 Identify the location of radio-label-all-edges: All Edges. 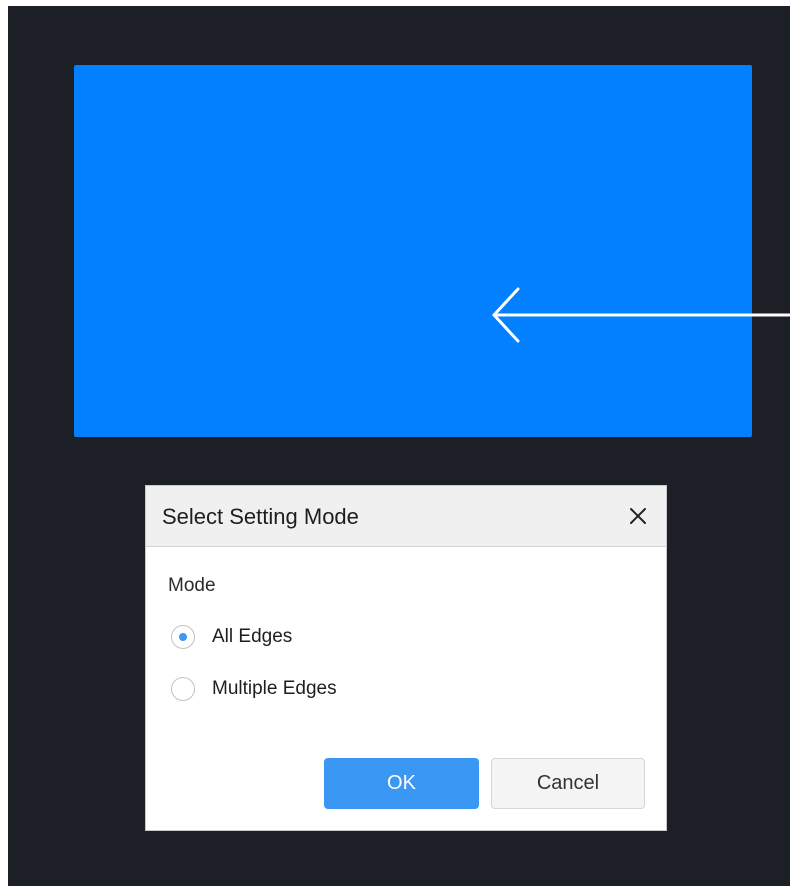
(252, 636).